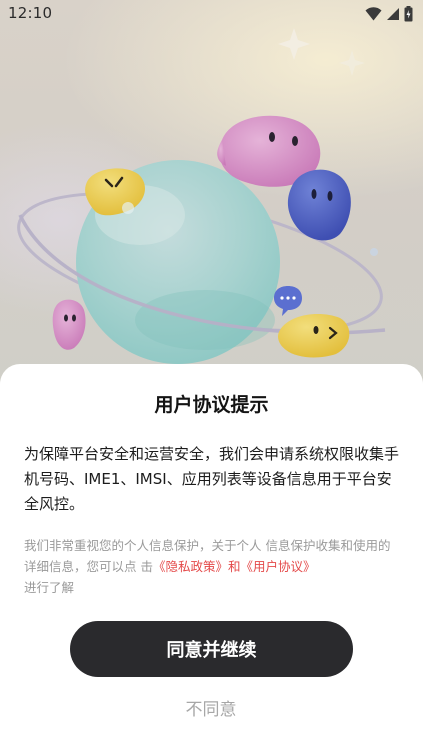 Image resolution: width=423 pixels, height=752 pixels. I want to click on chat-bubble-icon, so click(288, 301).